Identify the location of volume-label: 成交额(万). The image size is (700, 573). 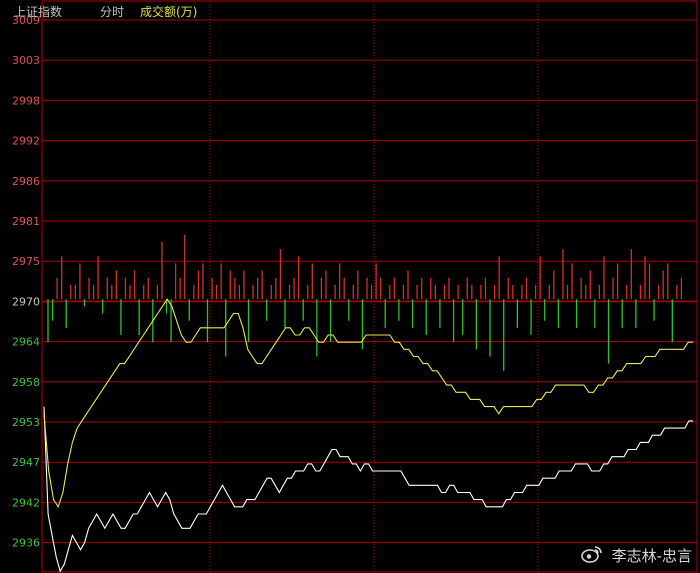
(169, 12).